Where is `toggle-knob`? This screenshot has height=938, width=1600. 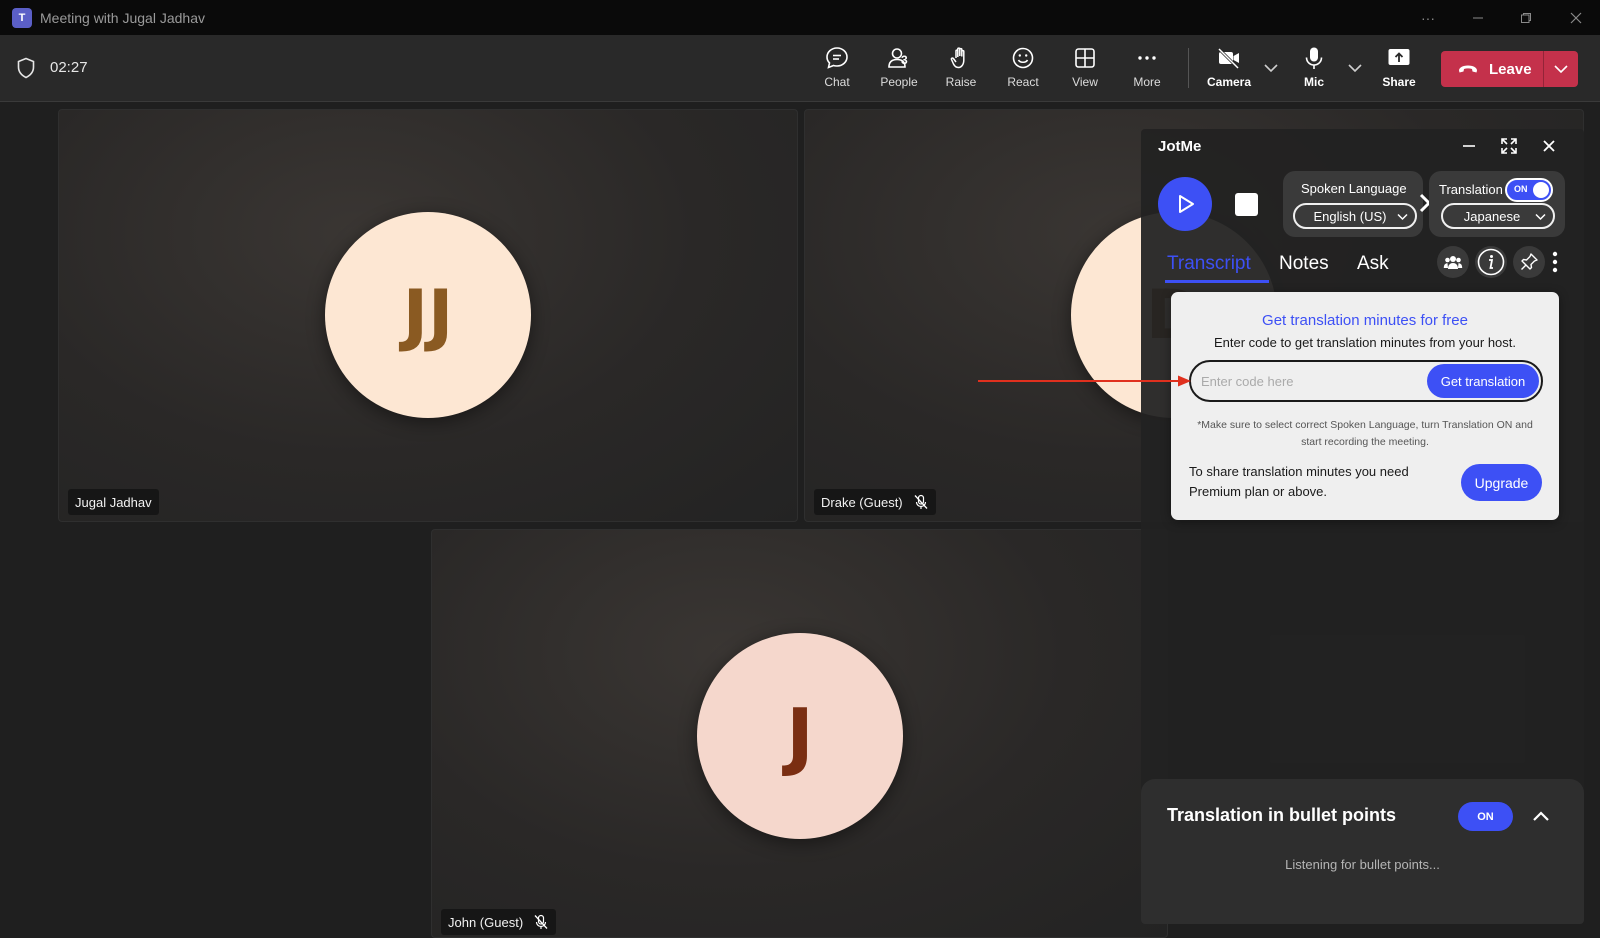
toggle-knob is located at coordinates (1541, 190).